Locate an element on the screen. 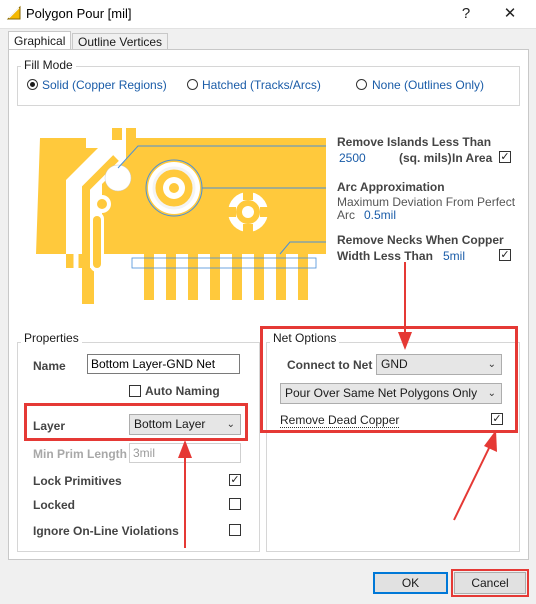 This screenshot has width=536, height=604. arrow-to-remove-dead-copper is located at coordinates (472, 483).